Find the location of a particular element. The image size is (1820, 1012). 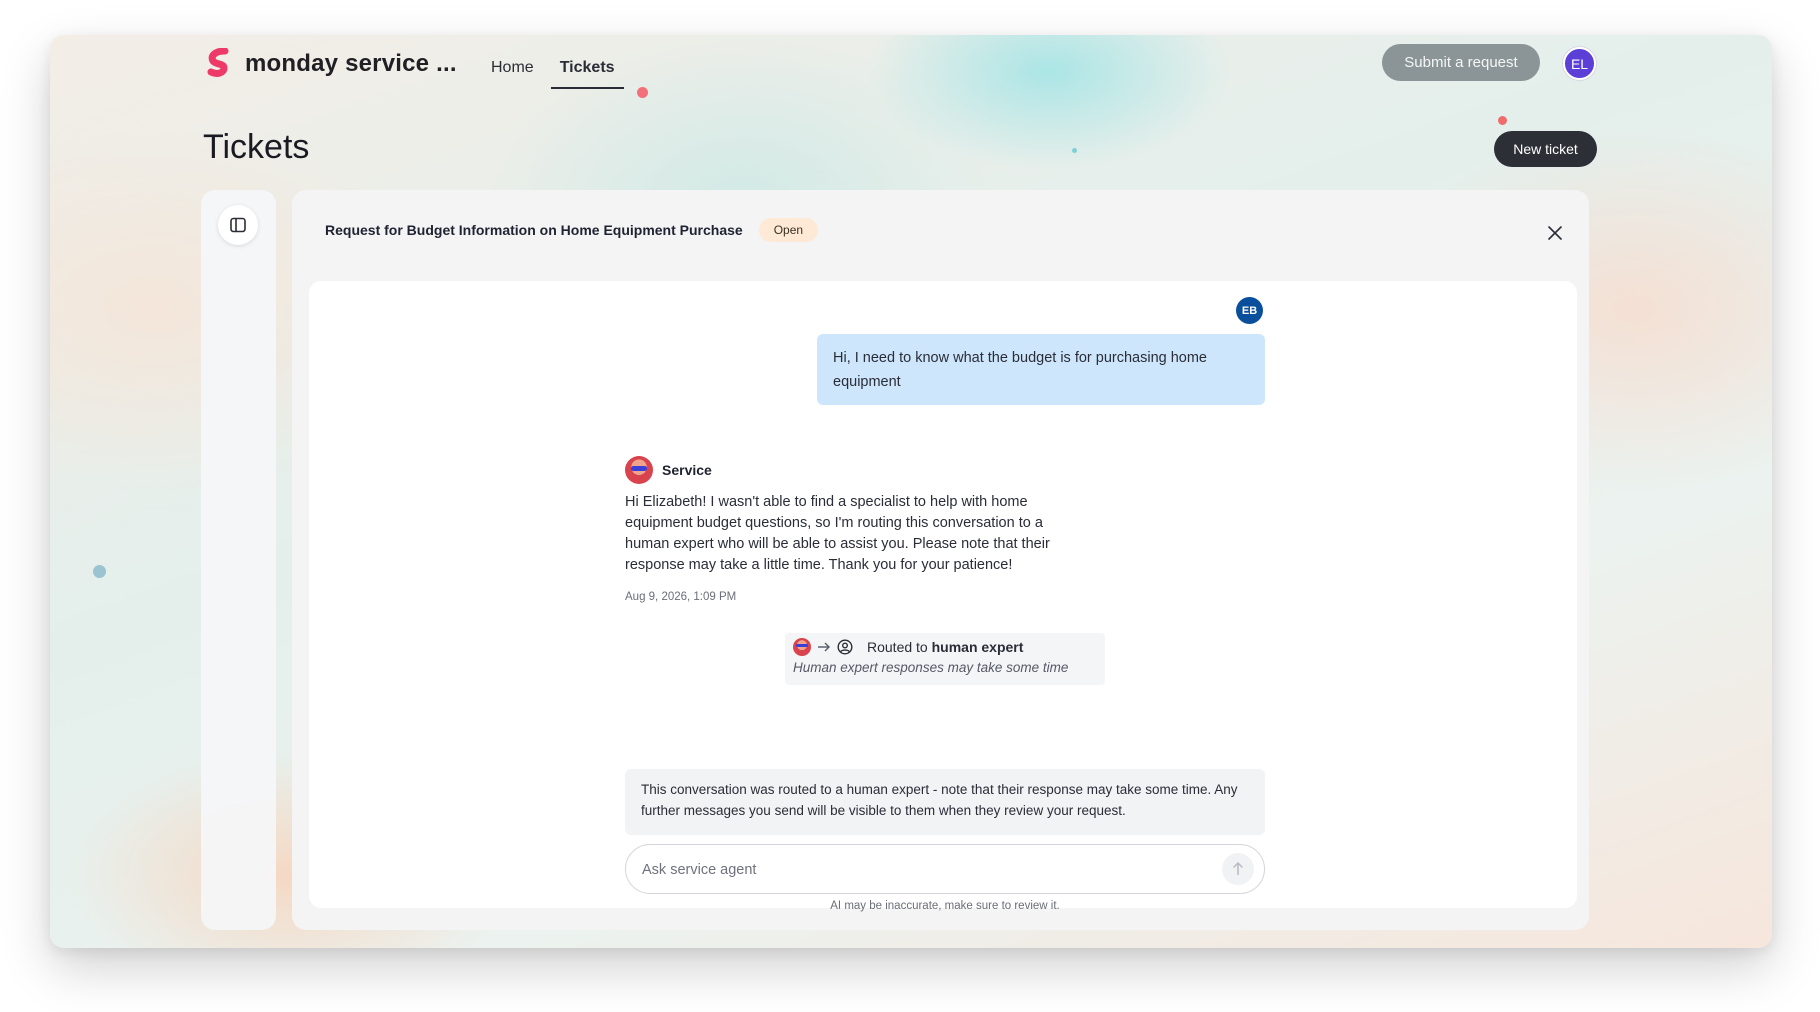

sidebar-toggle-button is located at coordinates (238, 225).